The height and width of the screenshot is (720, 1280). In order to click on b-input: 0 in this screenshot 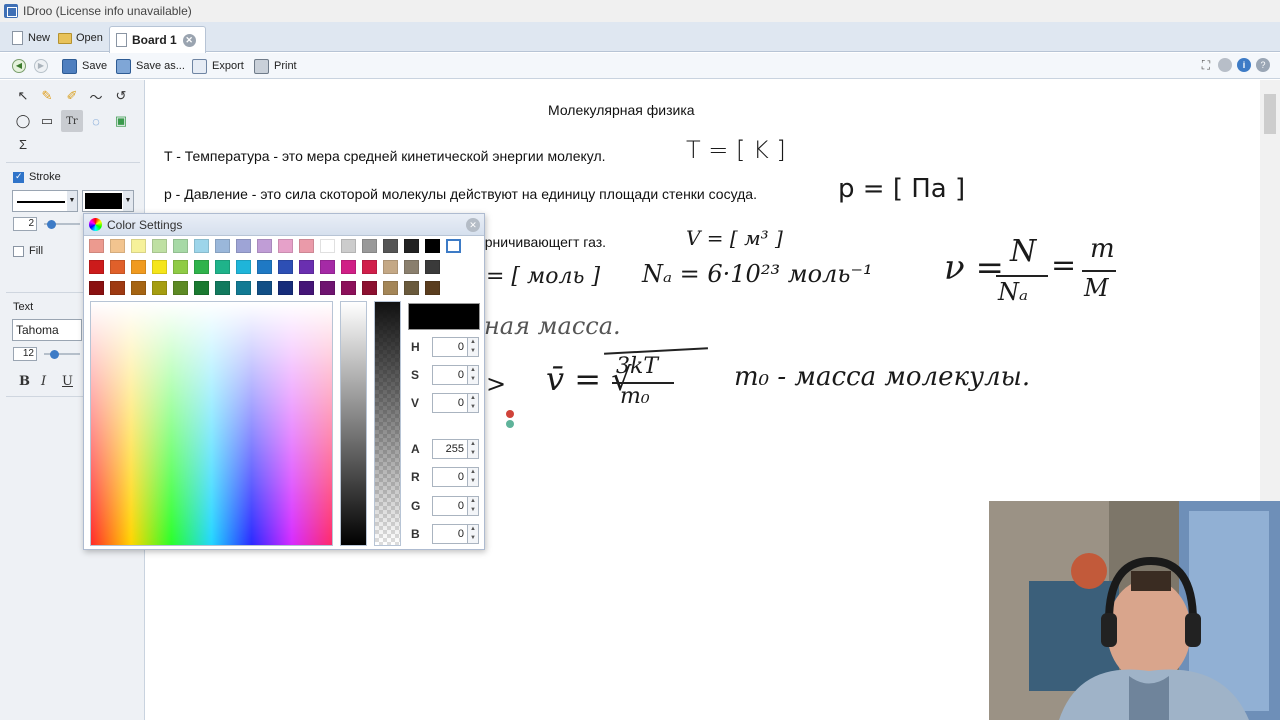, I will do `click(450, 534)`.